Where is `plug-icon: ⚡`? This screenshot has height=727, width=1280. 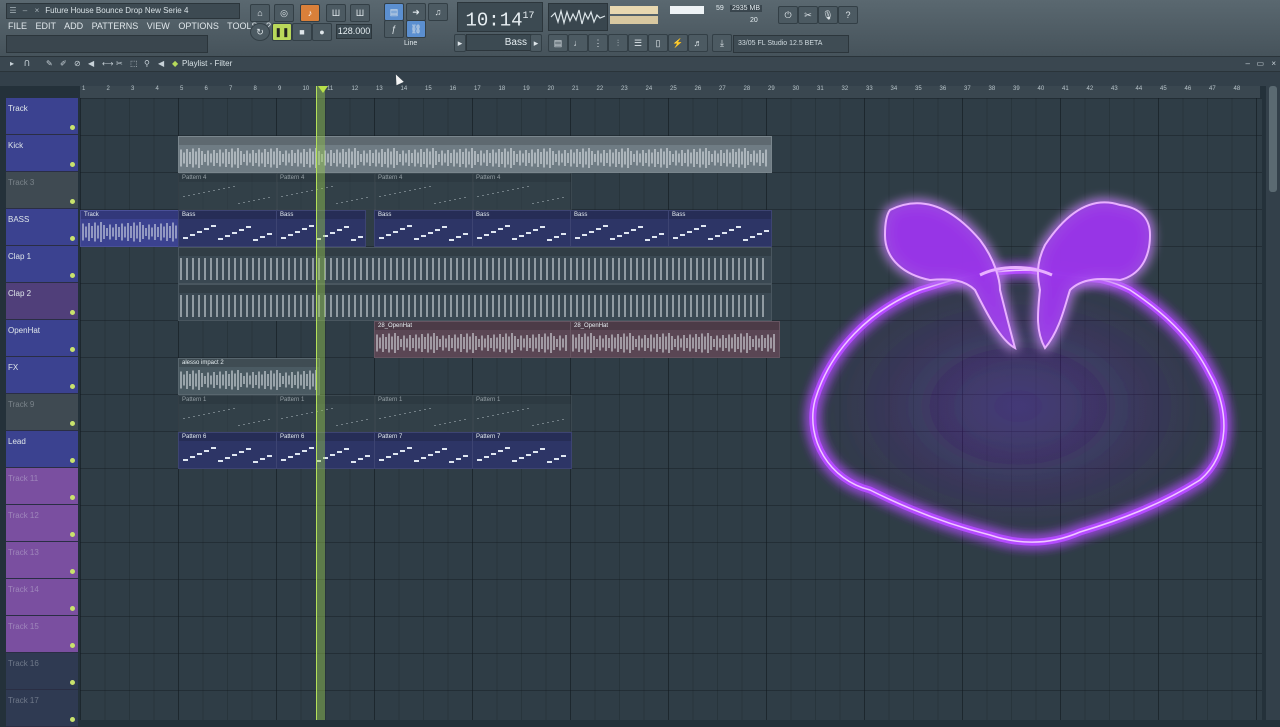
plug-icon: ⚡ is located at coordinates (678, 43).